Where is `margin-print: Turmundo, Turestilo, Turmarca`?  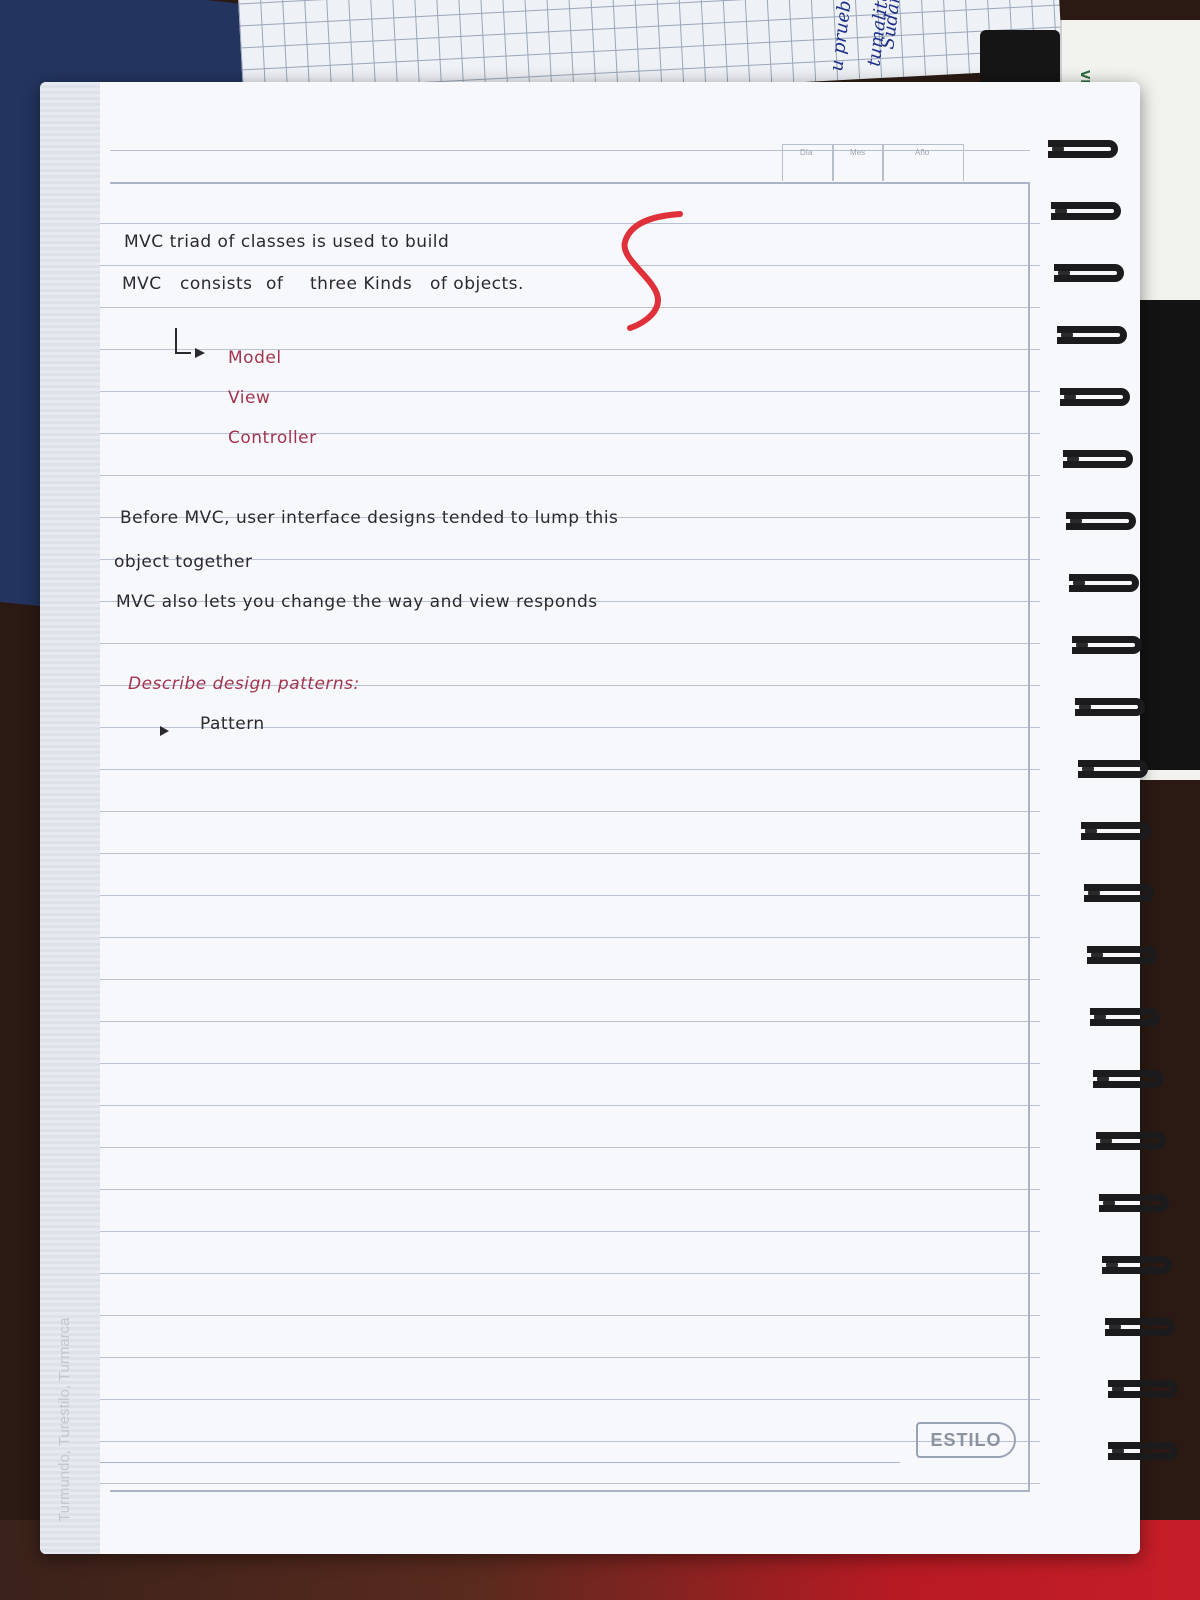
margin-print: Turmundo, Turestilo, Turmarca is located at coordinates (64, 1419).